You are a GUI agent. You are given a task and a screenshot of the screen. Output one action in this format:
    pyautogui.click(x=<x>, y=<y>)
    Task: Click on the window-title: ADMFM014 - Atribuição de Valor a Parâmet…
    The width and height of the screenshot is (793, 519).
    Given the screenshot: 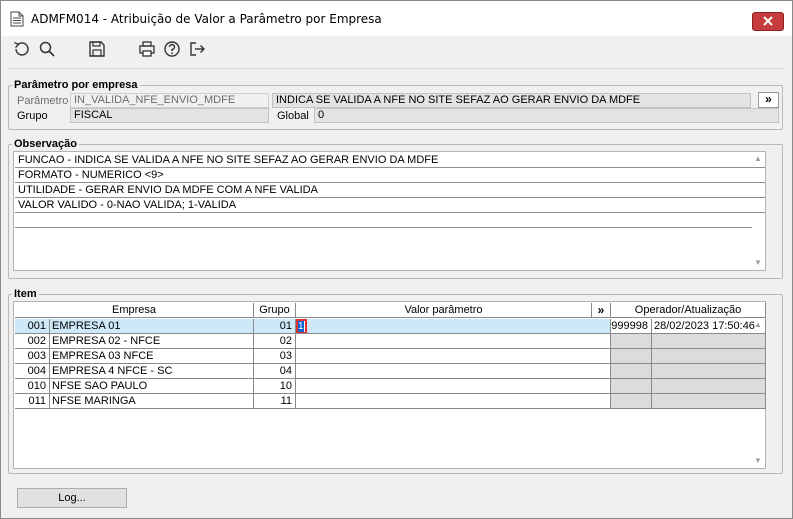 What is the action you would take?
    pyautogui.click(x=206, y=19)
    